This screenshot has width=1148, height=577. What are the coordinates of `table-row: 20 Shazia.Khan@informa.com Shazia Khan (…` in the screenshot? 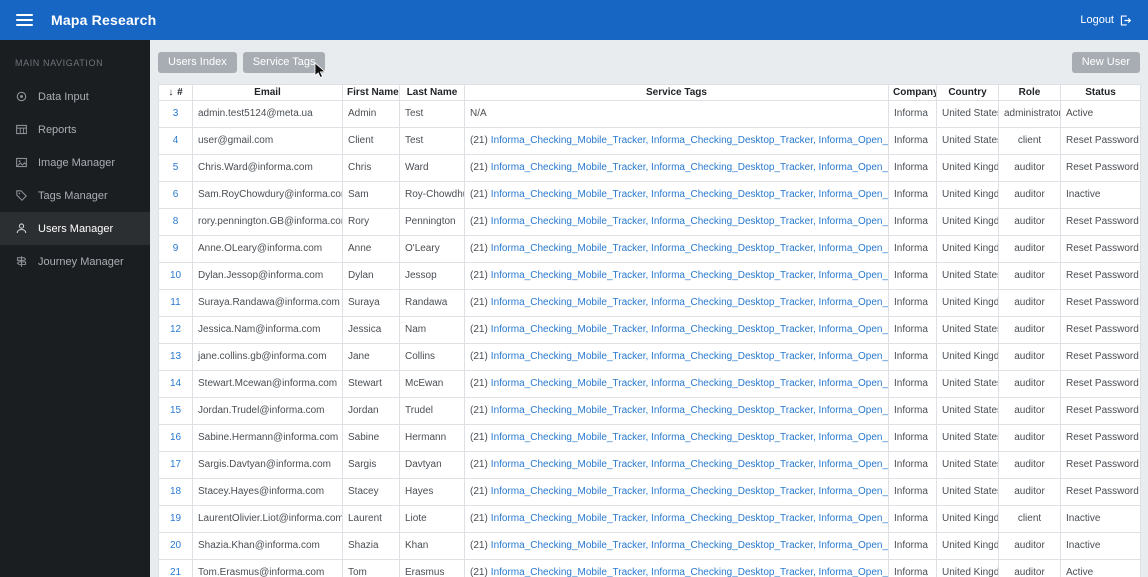 It's located at (649, 546).